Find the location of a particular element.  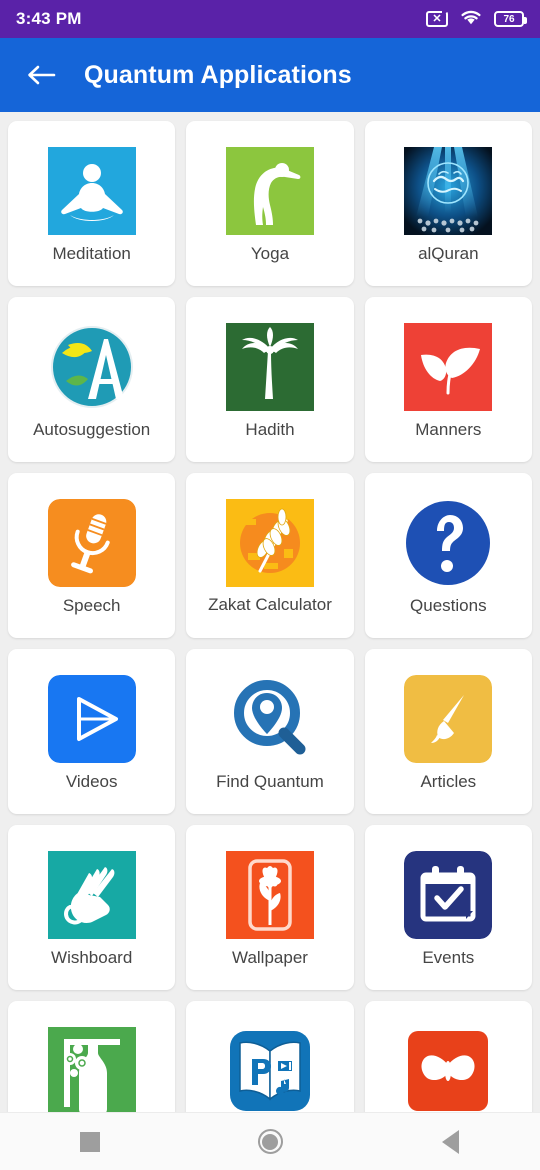

app-tile-zakat-calculator: Zakat Calculator is located at coordinates (270, 555).